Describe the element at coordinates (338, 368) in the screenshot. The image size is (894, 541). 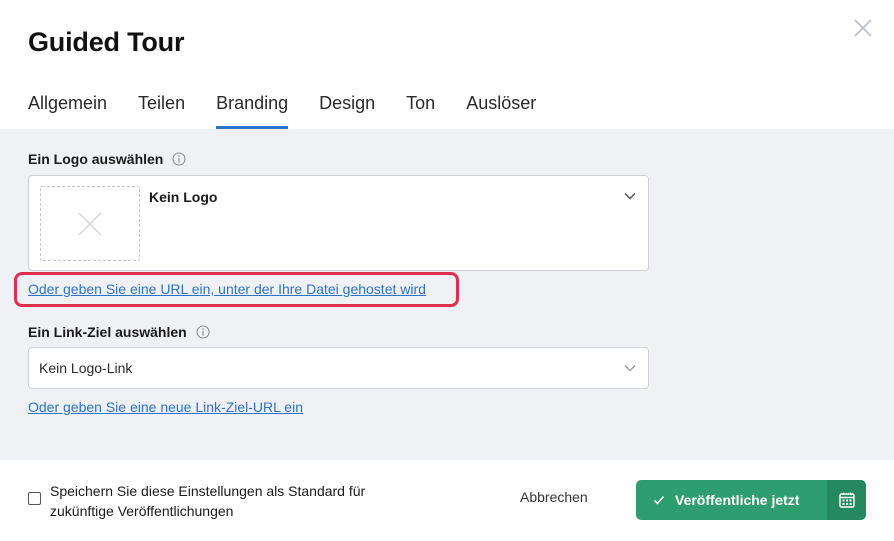
I see `link-target-select: Kein Logo-Link` at that location.